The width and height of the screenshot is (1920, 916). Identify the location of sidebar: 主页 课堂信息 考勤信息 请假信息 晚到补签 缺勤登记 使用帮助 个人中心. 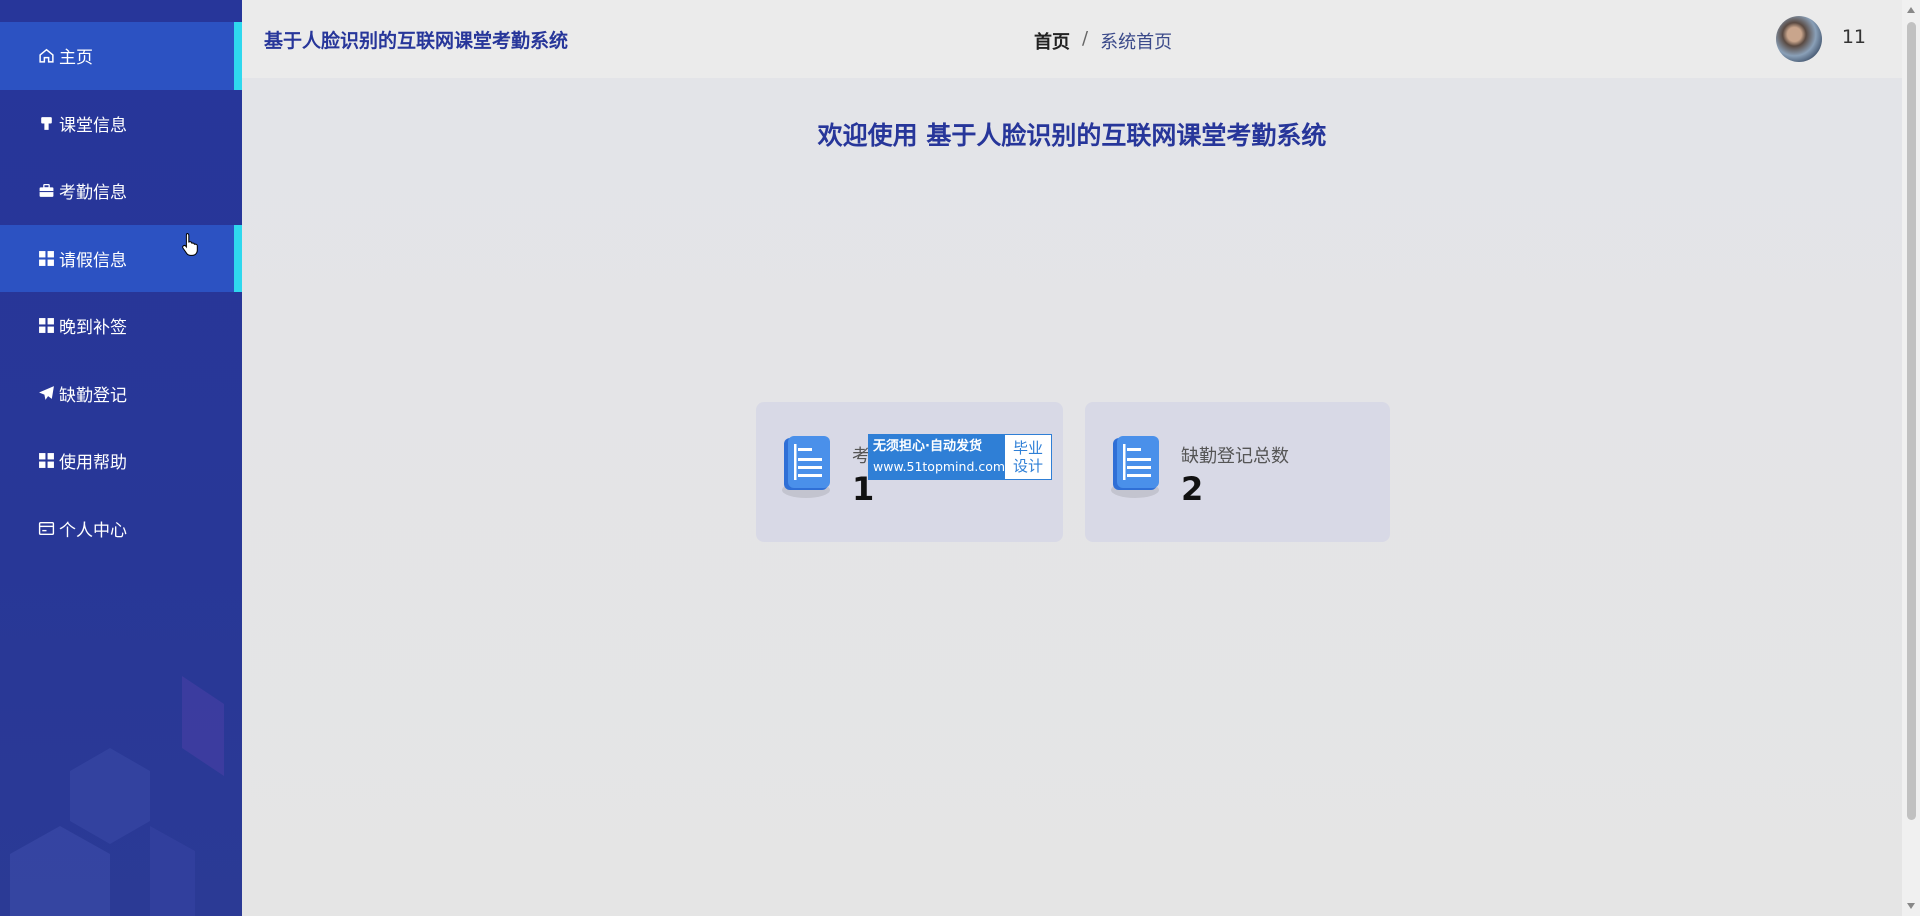
(121, 458).